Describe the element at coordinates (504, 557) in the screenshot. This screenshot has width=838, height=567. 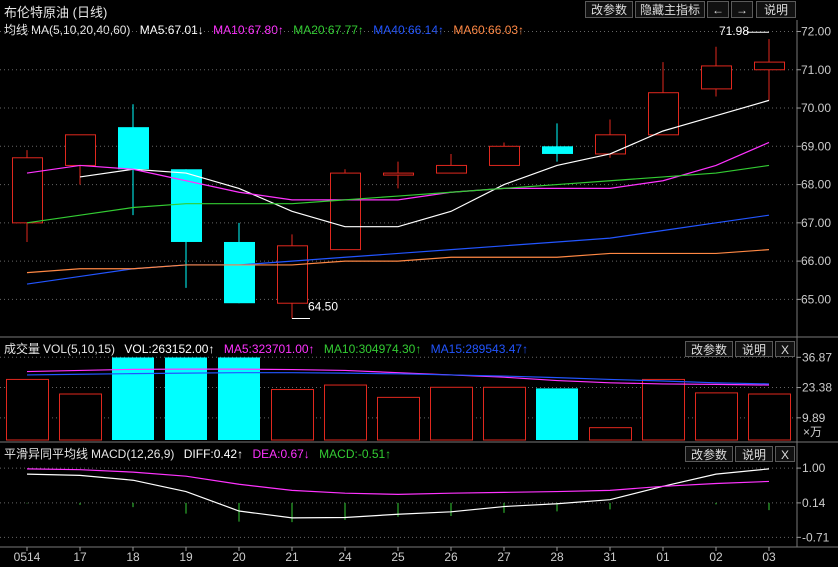
I see `x-tick-label: 27` at that location.